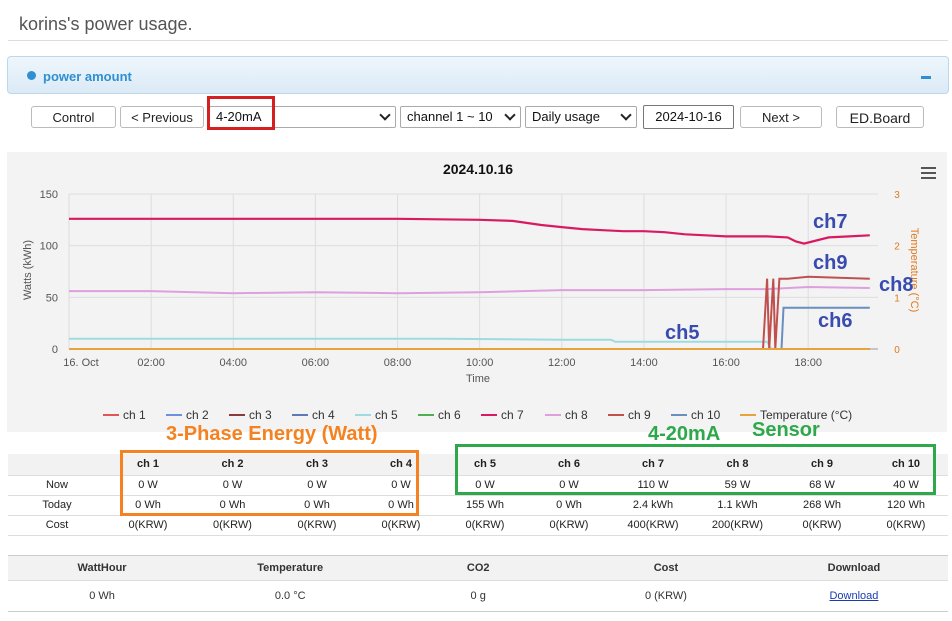 The height and width of the screenshot is (621, 952). What do you see at coordinates (260, 415) in the screenshot?
I see `legend-label: ch 3` at bounding box center [260, 415].